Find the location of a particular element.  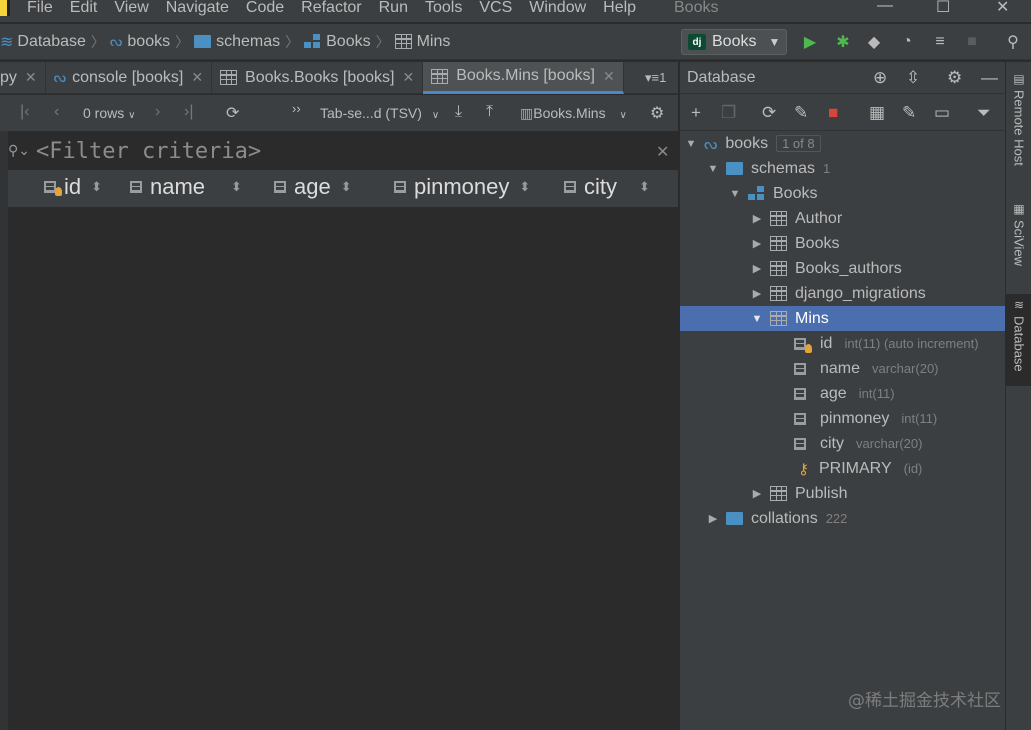

tree-node-primary-key: ⚷ PRIMARY (id) is located at coordinates (843, 468).